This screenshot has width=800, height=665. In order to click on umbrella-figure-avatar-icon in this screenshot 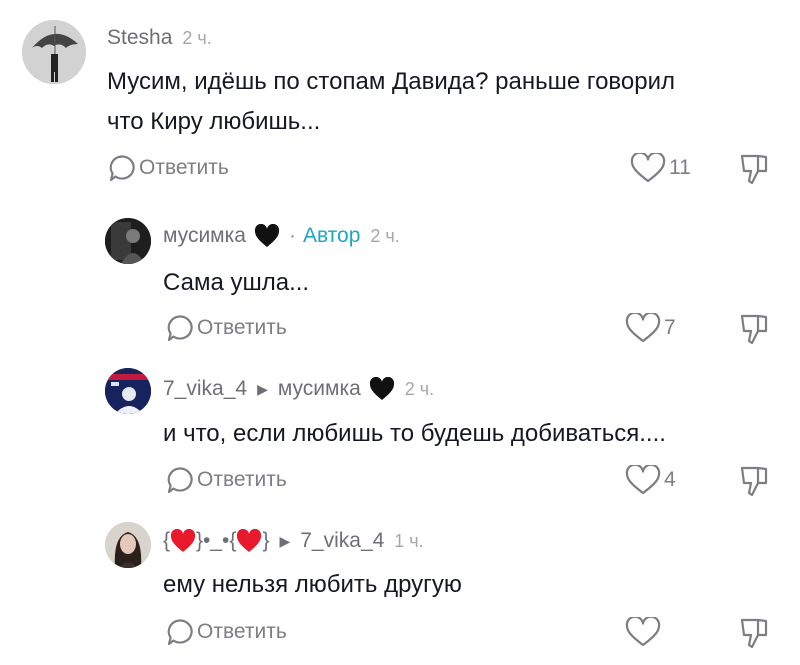, I will do `click(54, 52)`.